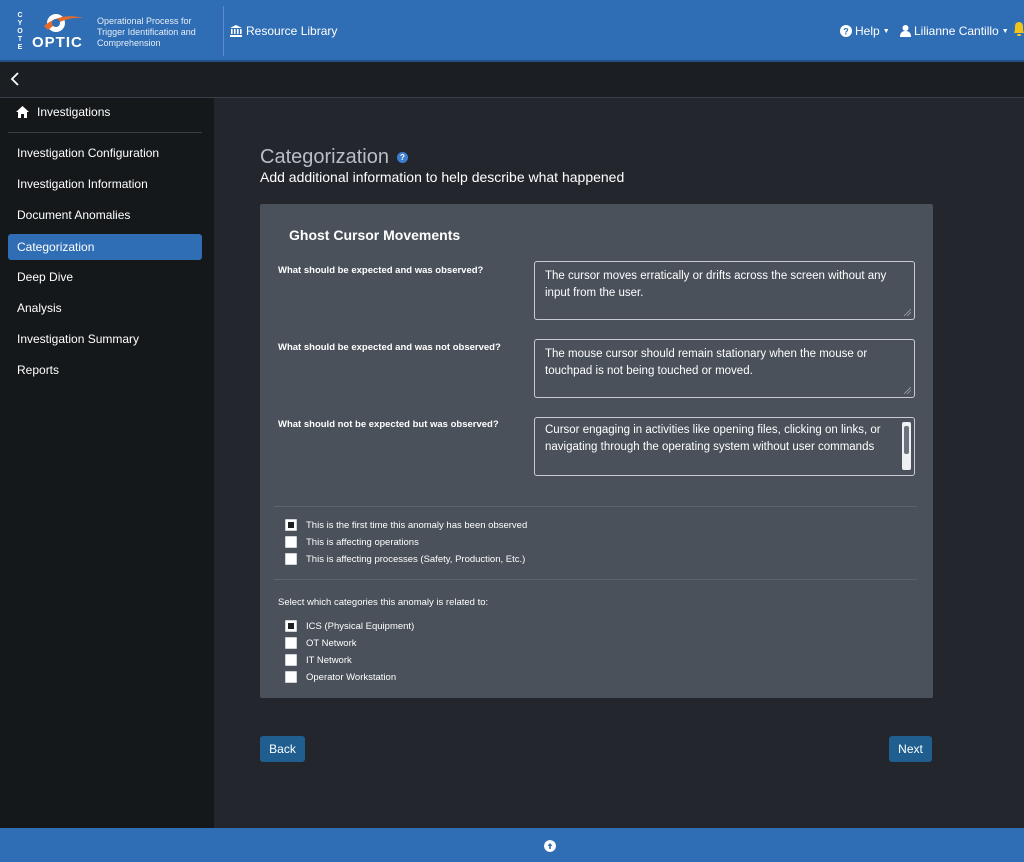  What do you see at coordinates (236, 31) in the screenshot?
I see `bank-icon` at bounding box center [236, 31].